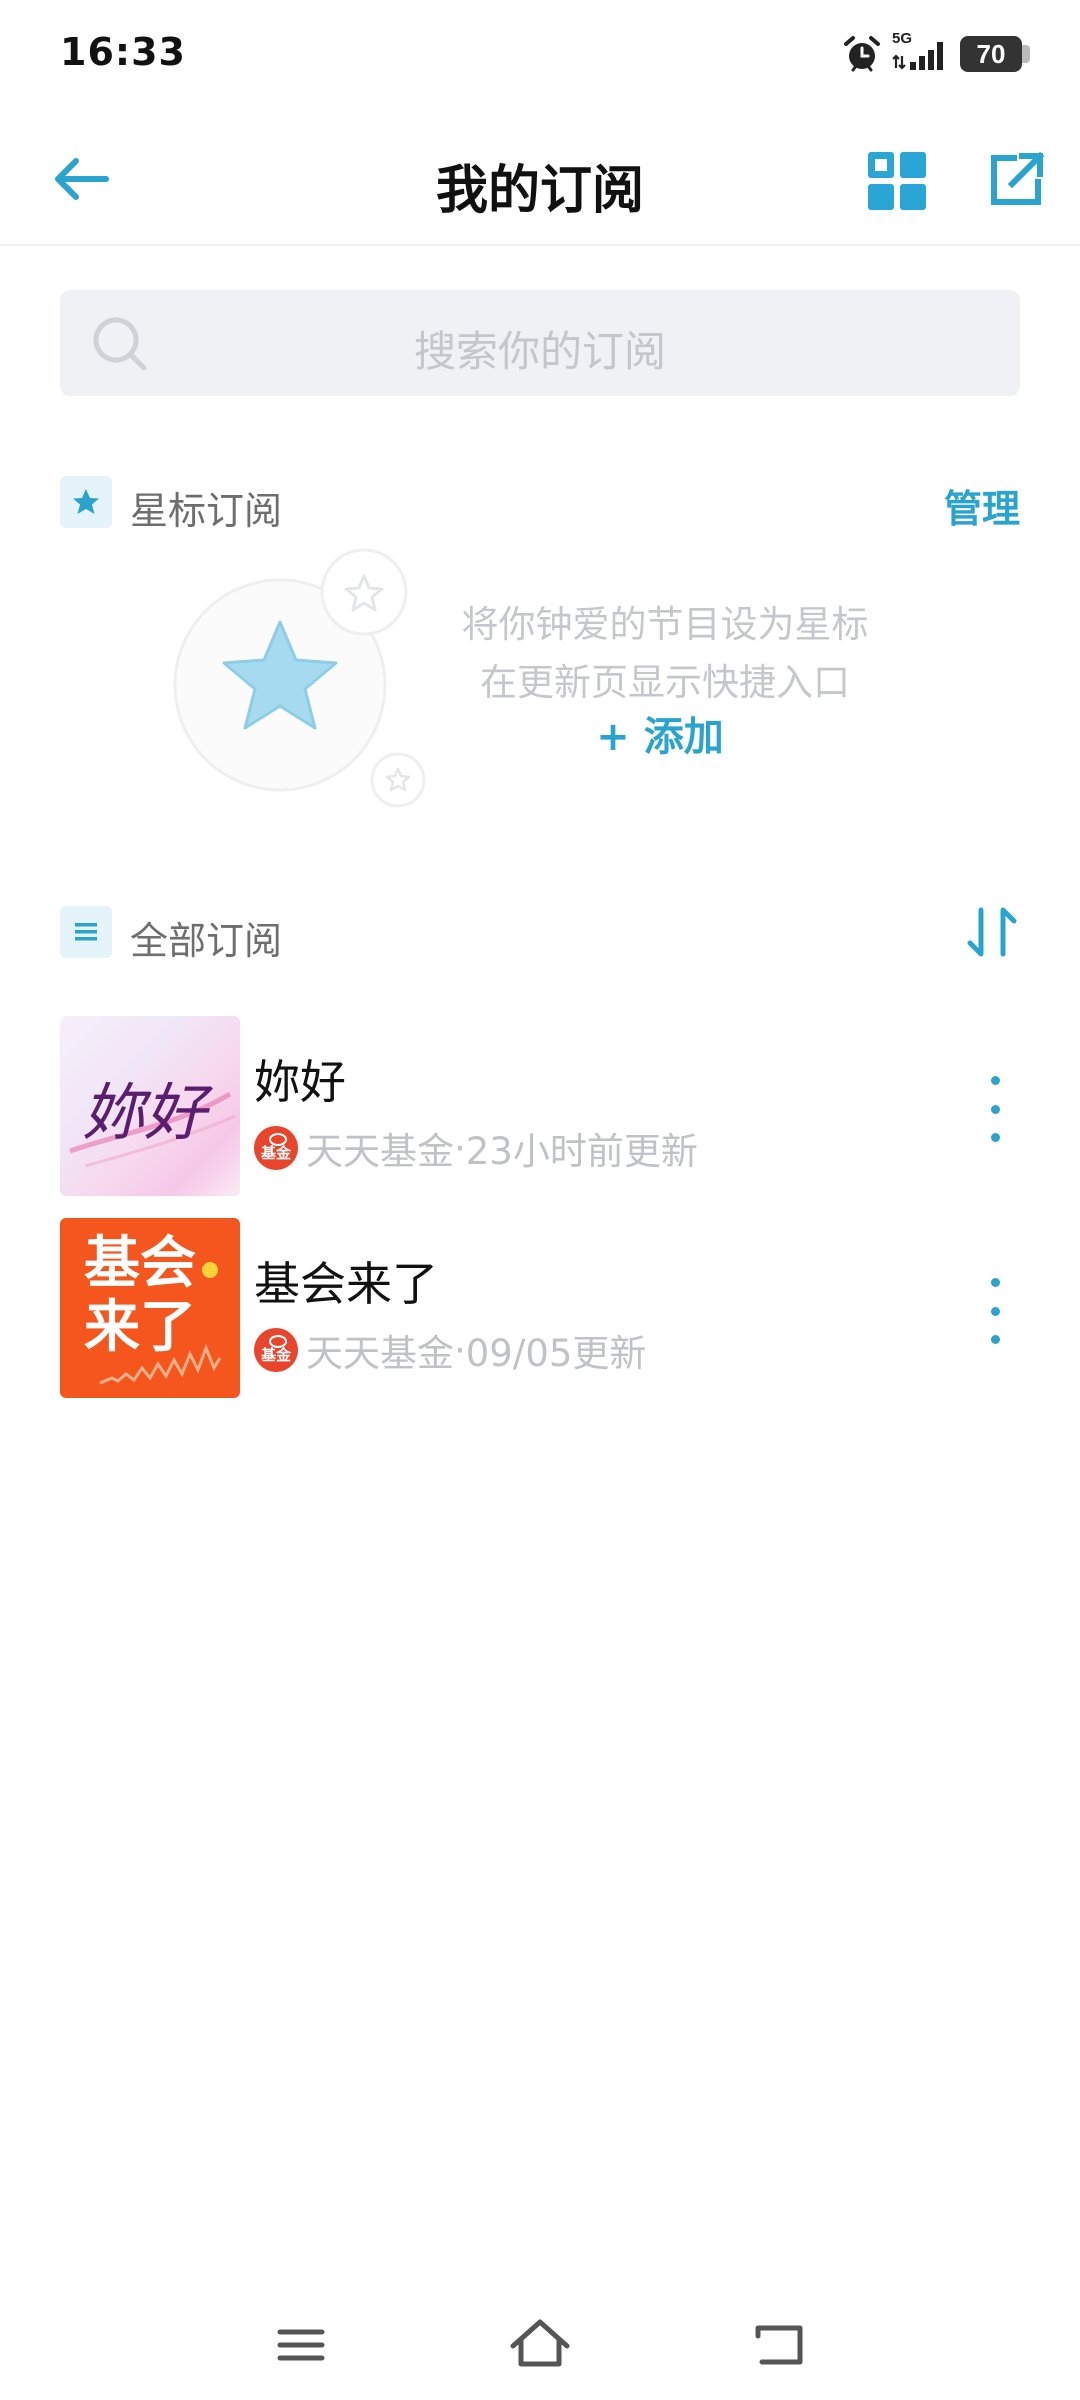 Image resolution: width=1080 pixels, height=2400 pixels. I want to click on update-time: 09/05更新, so click(556, 1353).